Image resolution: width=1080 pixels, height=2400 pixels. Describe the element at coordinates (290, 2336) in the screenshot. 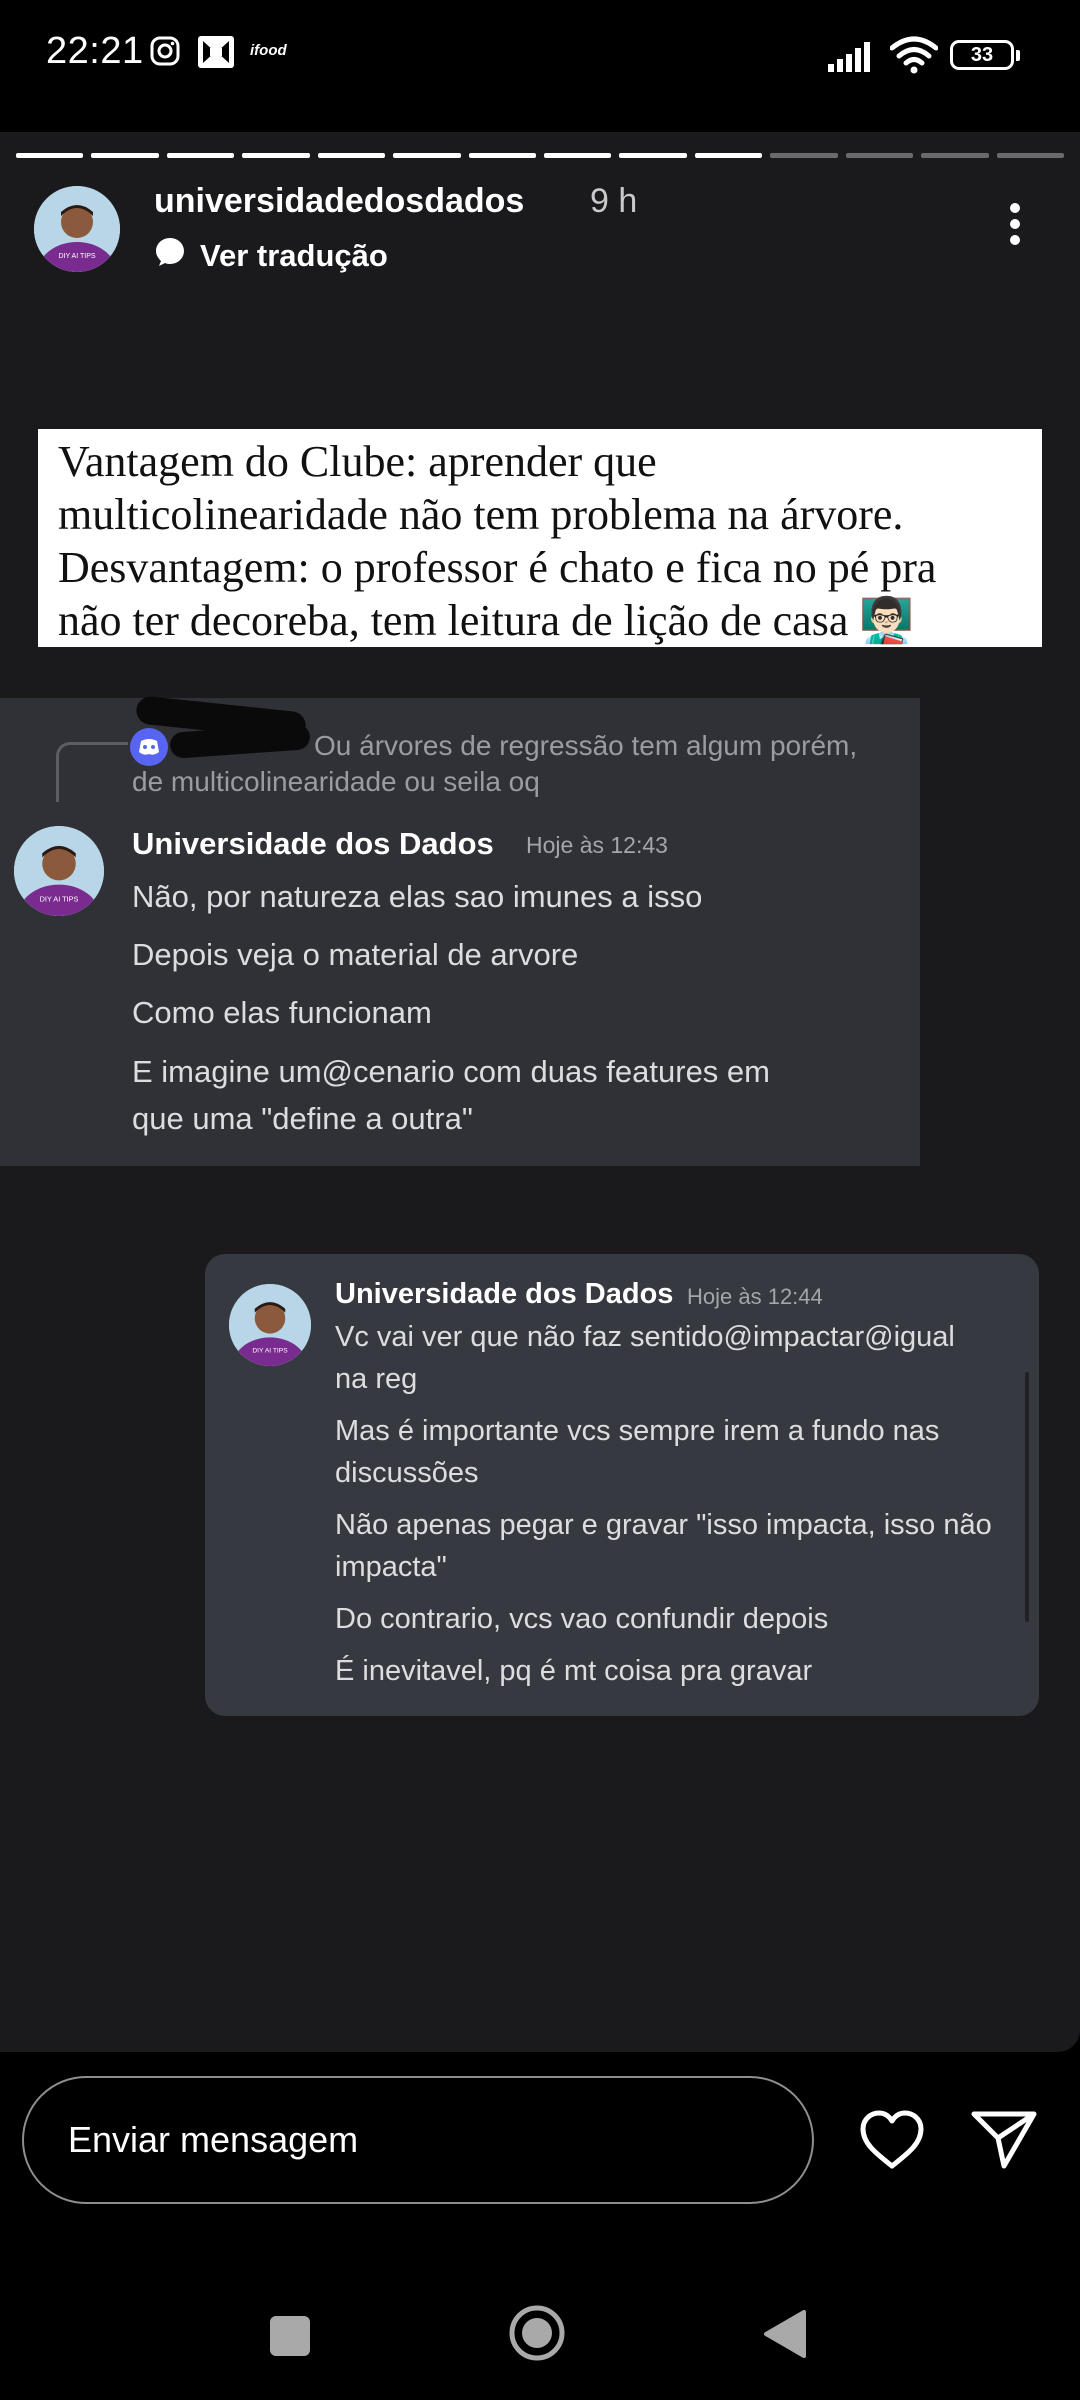

I see `recents-button` at that location.